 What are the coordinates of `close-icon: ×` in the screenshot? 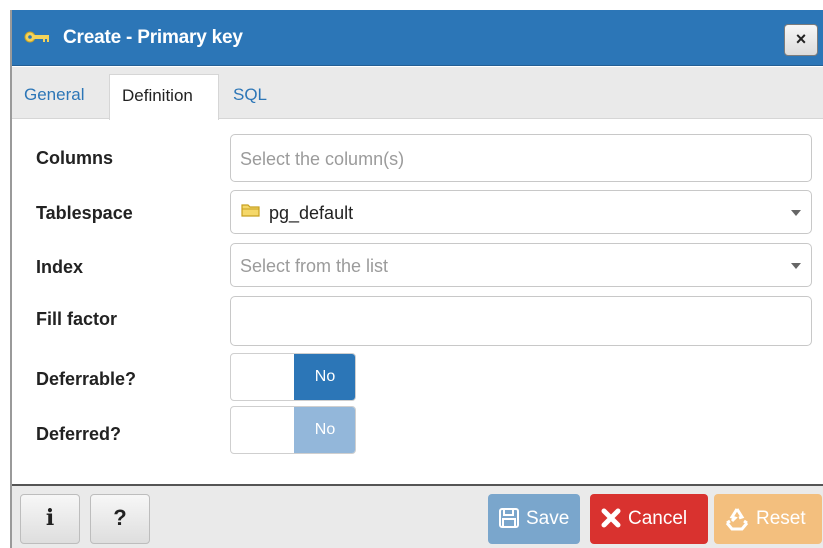 It's located at (801, 39).